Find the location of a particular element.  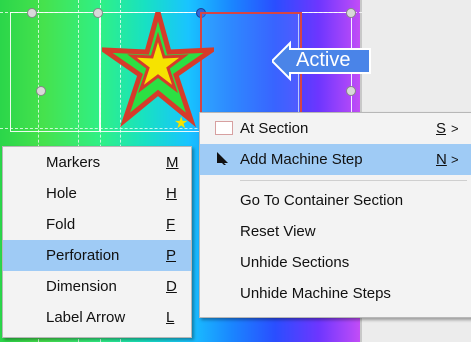

menu-item-dimension: Dimension D is located at coordinates (97, 286).